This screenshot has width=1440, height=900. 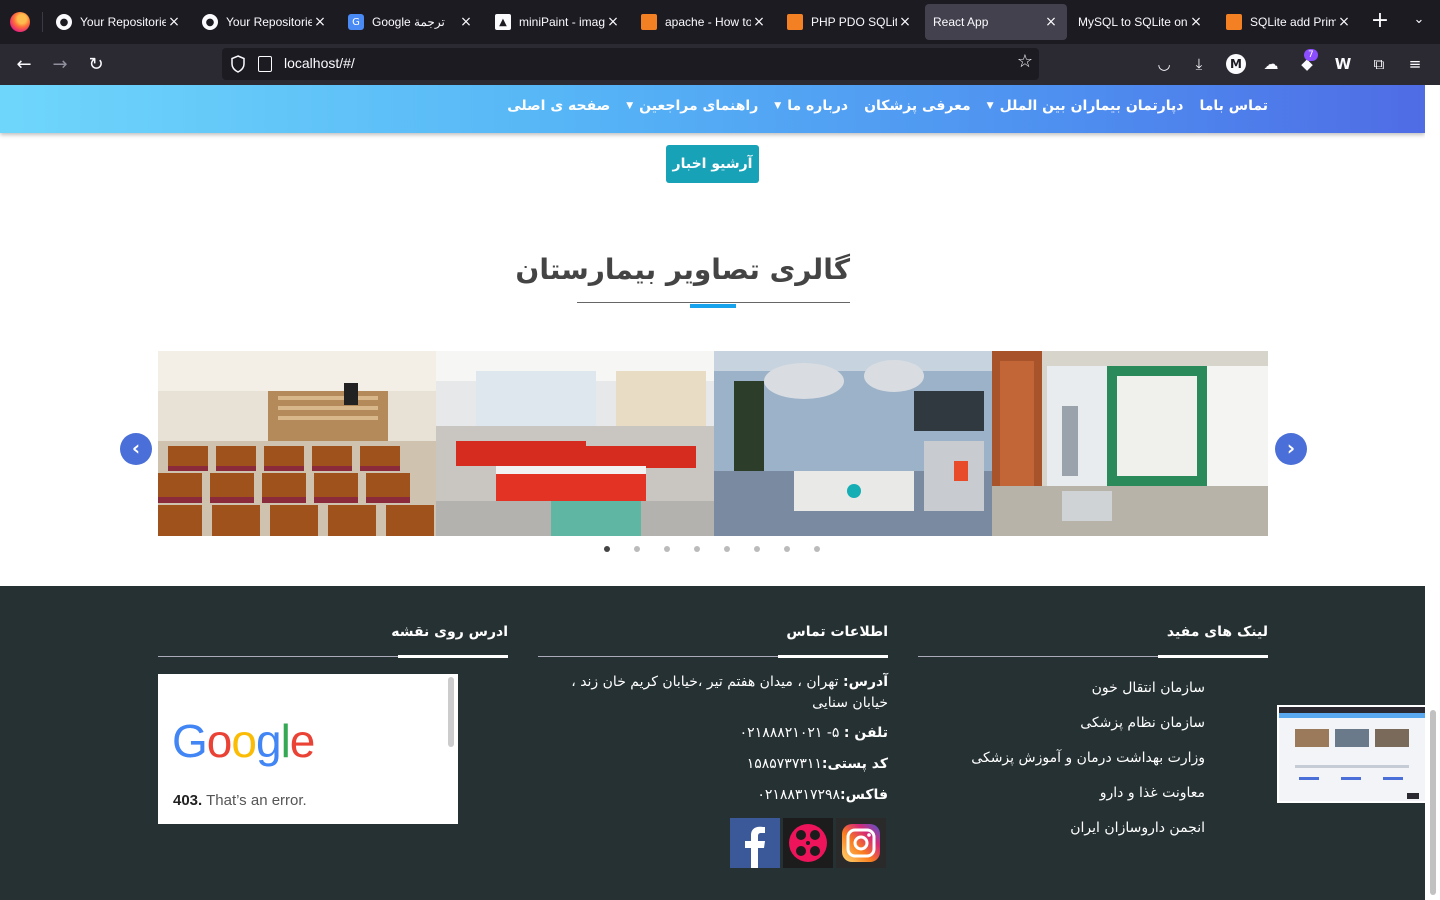 What do you see at coordinates (864, 795) in the screenshot?
I see `fax-label: فاکس:` at bounding box center [864, 795].